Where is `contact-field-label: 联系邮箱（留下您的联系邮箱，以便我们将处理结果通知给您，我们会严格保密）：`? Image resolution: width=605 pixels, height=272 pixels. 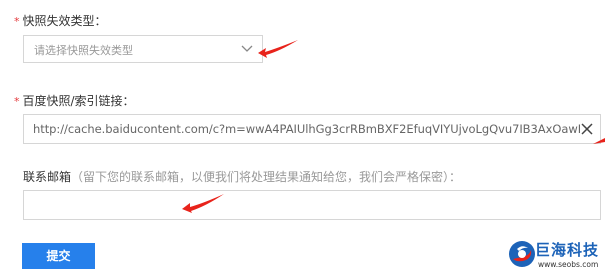 contact-field-label: 联系邮箱（留下您的联系邮箱，以便我们将处理结果通知给您，我们会严格保密）： is located at coordinates (242, 177).